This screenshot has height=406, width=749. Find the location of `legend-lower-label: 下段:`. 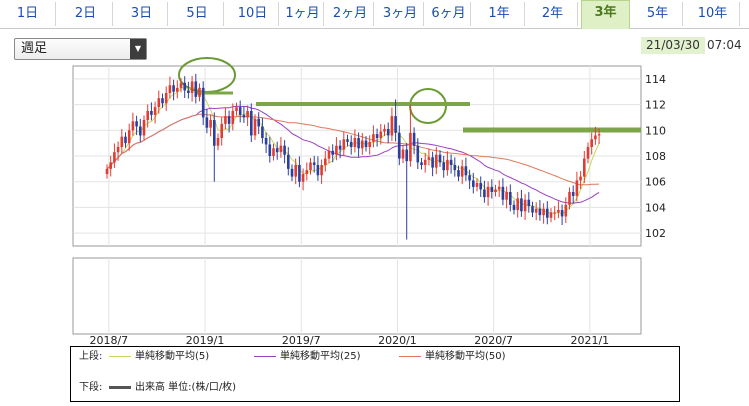

legend-lower-label: 下段: is located at coordinates (91, 387).